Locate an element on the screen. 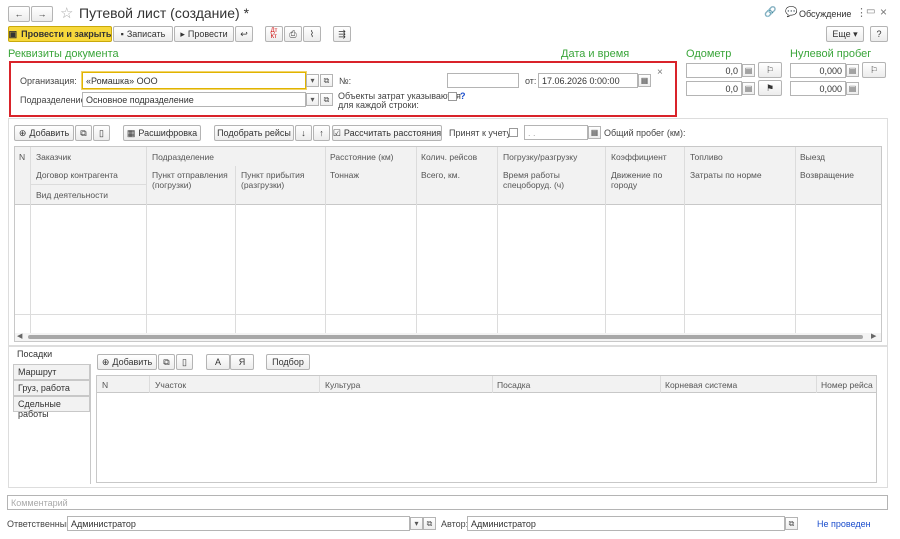 This screenshot has width=900, height=539. odometer-end-input: 0,0 is located at coordinates (714, 88).